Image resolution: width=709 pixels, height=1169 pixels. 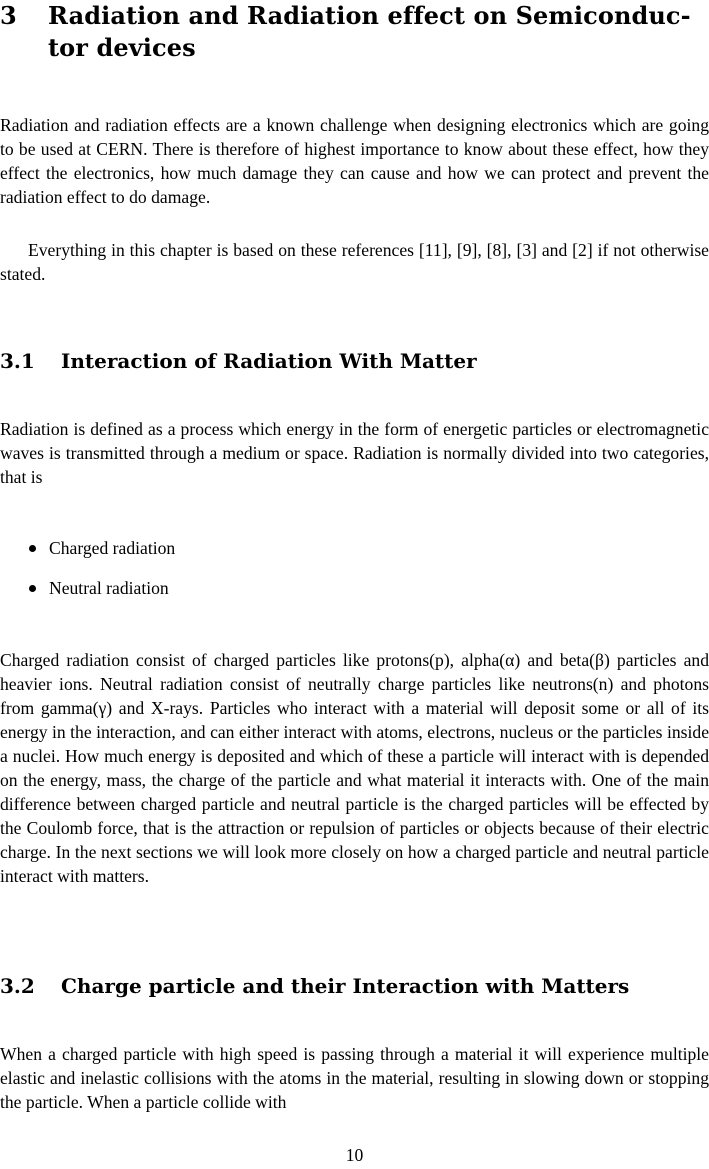 I want to click on subsection-title: Interaction of Radiation With Matter, so click(x=269, y=361).